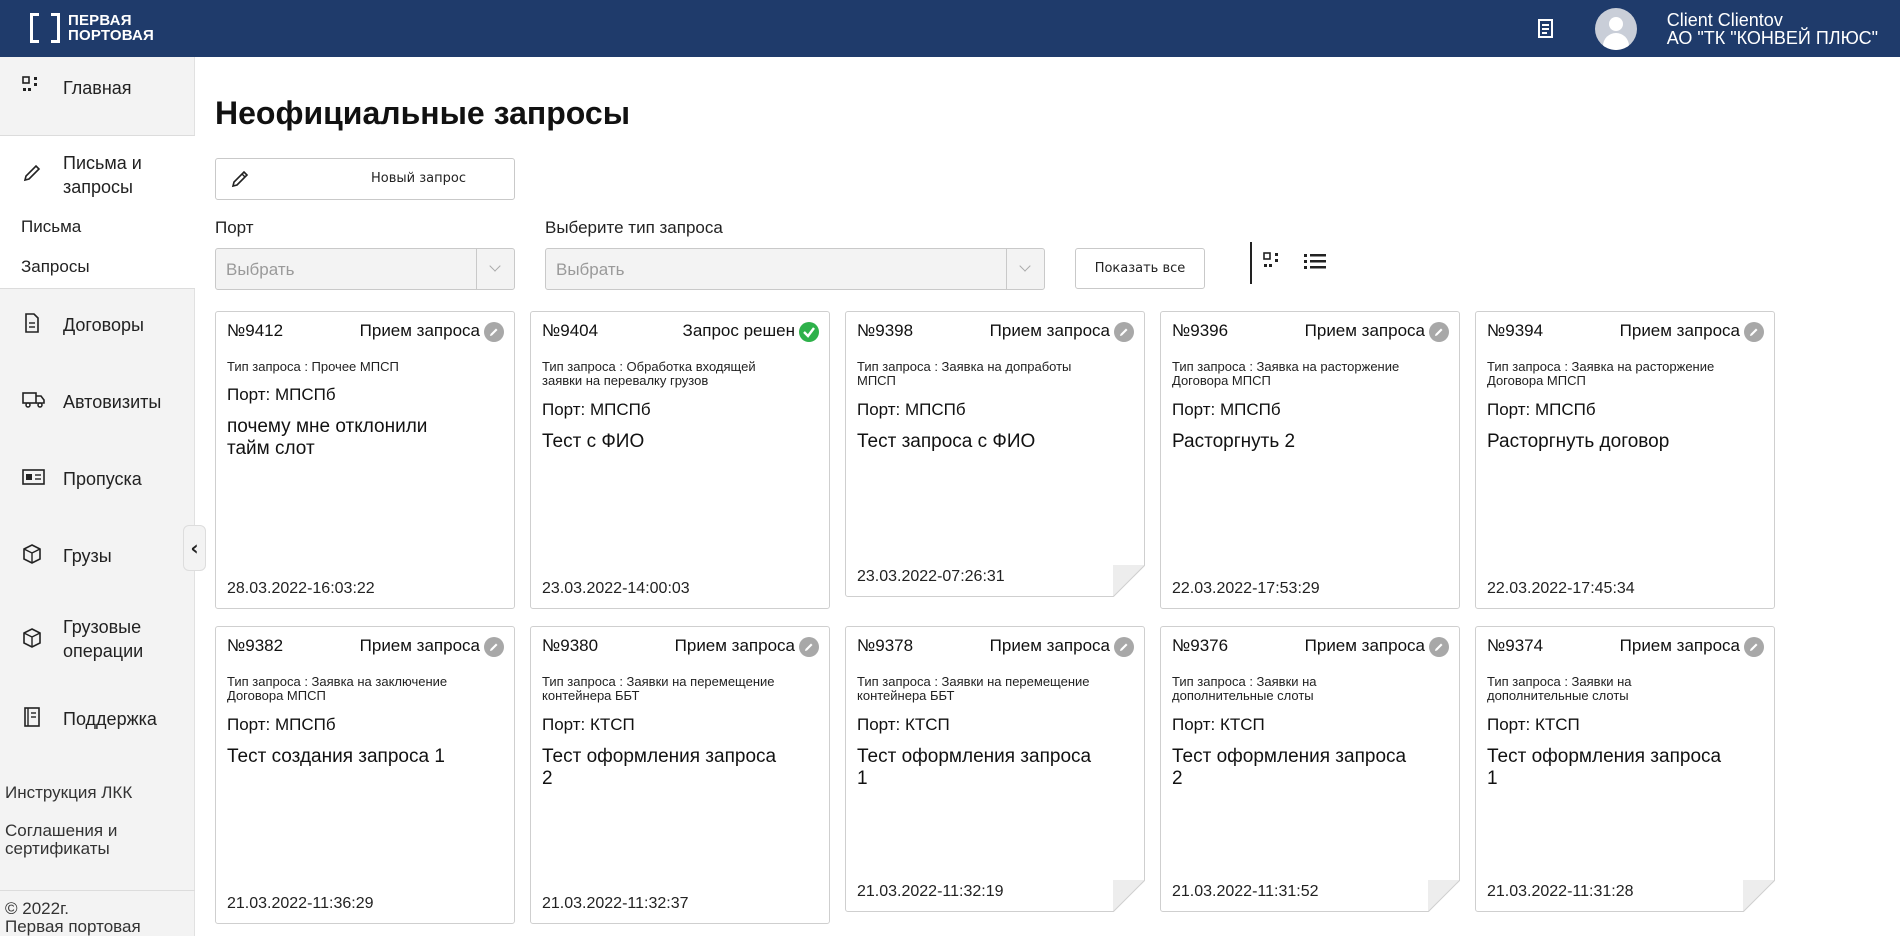 This screenshot has height=936, width=1900. Describe the element at coordinates (1315, 262) in the screenshot. I see `list-view-icon` at that location.